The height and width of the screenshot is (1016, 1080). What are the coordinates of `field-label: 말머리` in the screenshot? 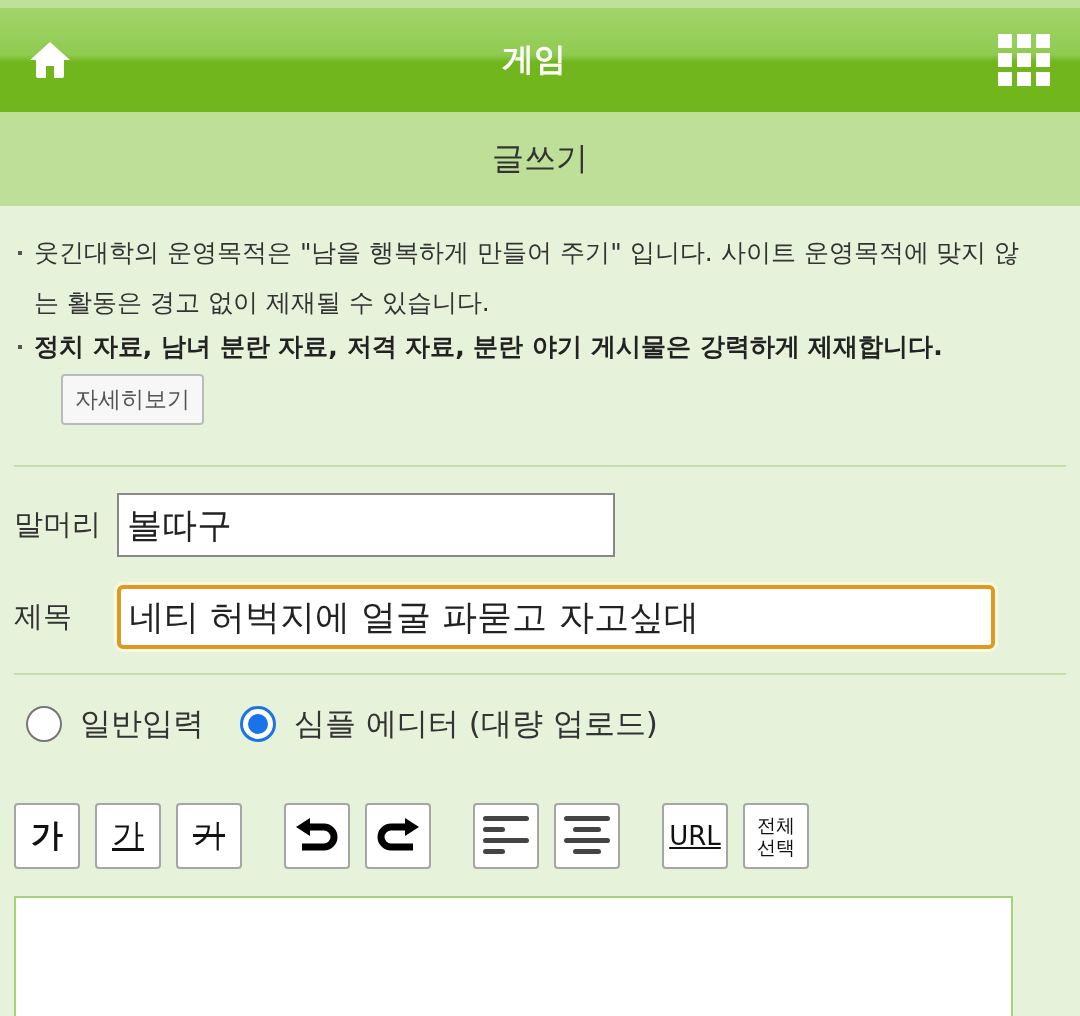 It's located at (58, 524).